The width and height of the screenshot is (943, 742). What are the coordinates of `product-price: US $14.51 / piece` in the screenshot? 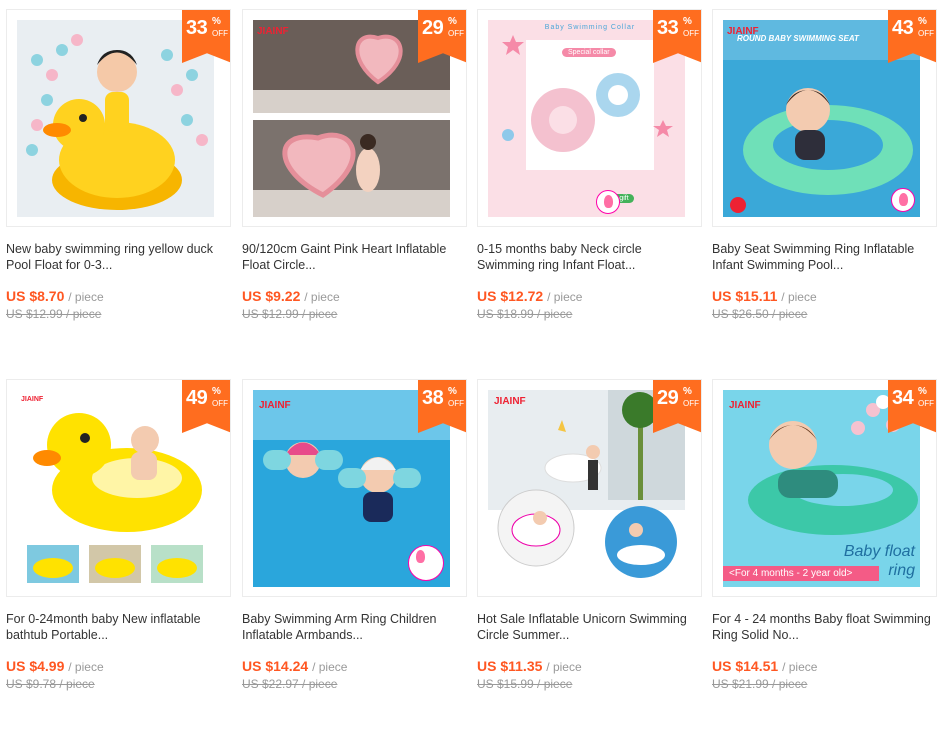 It's located at (765, 666).